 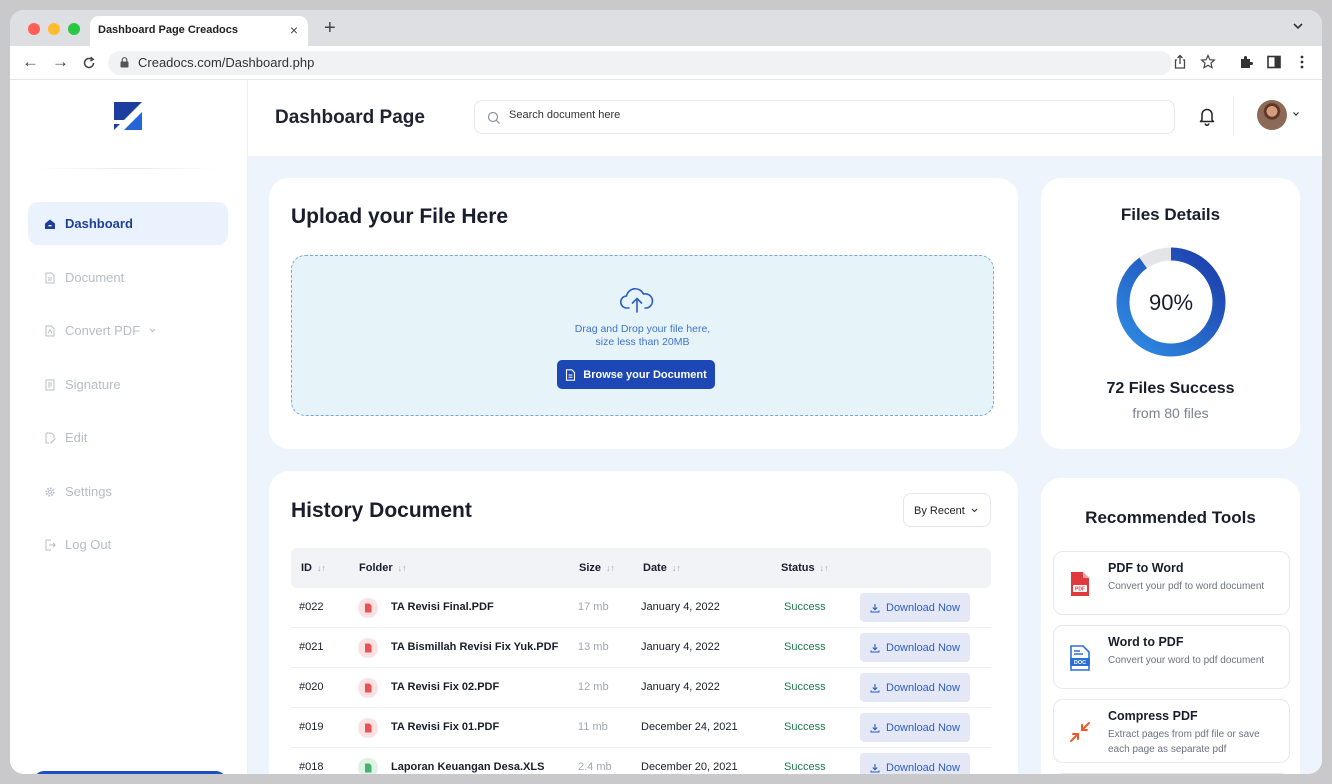 What do you see at coordinates (1302, 62) in the screenshot?
I see `browser-menu-icon` at bounding box center [1302, 62].